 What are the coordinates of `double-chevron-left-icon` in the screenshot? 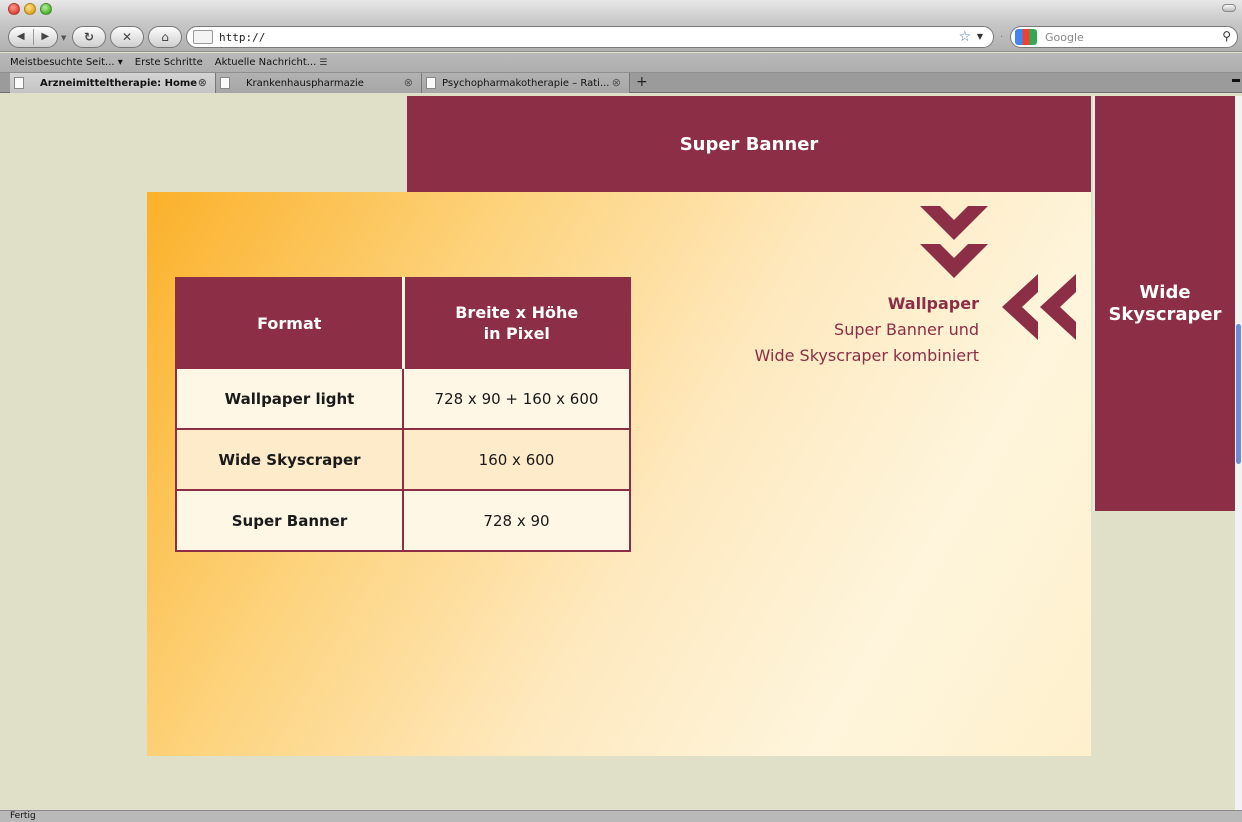 It's located at (1039, 307).